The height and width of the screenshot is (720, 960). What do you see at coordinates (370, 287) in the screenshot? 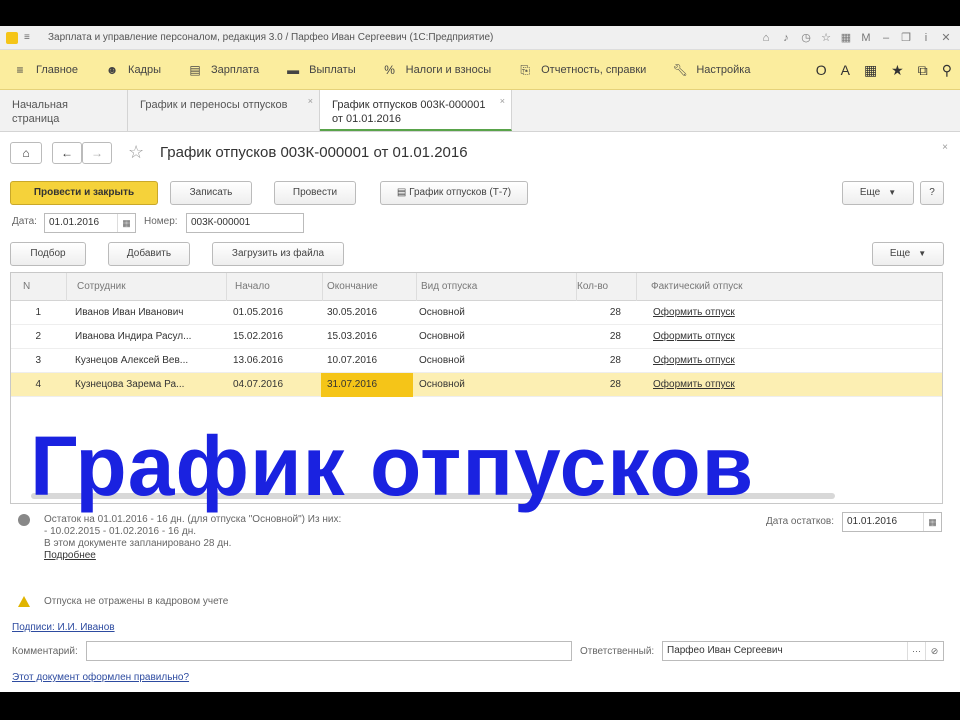
I see `col-end: Окончание` at bounding box center [370, 287].